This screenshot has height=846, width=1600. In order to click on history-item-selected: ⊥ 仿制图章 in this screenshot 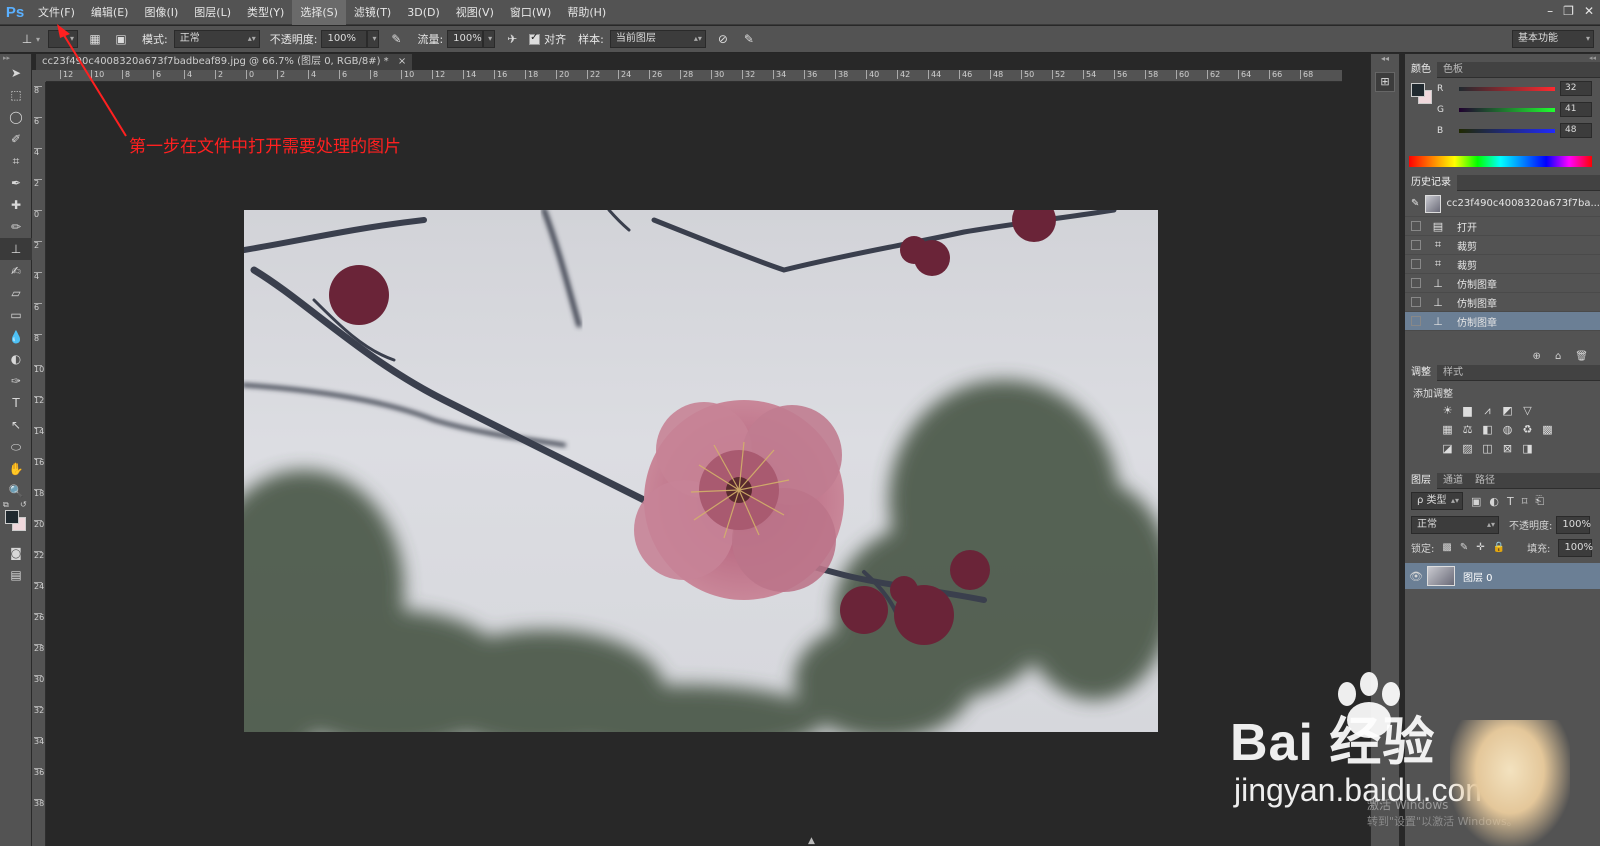, I will do `click(1502, 321)`.